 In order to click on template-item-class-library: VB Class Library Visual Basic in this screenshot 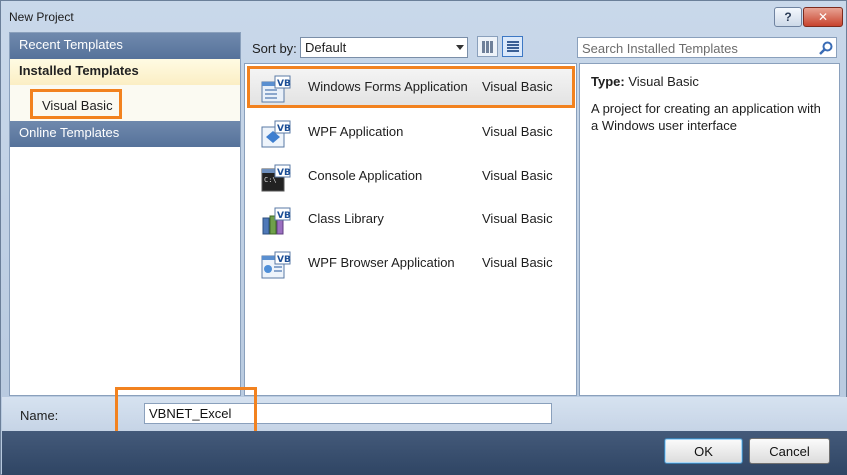, I will do `click(411, 219)`.